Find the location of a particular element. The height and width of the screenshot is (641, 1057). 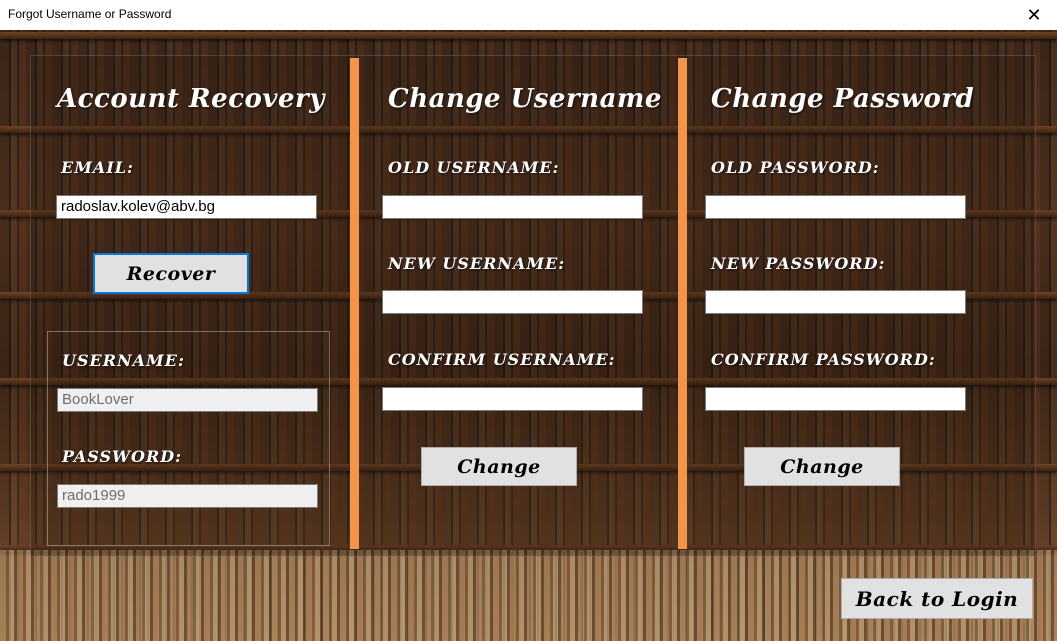

back-to-login-button: Back to Login is located at coordinates (937, 598).